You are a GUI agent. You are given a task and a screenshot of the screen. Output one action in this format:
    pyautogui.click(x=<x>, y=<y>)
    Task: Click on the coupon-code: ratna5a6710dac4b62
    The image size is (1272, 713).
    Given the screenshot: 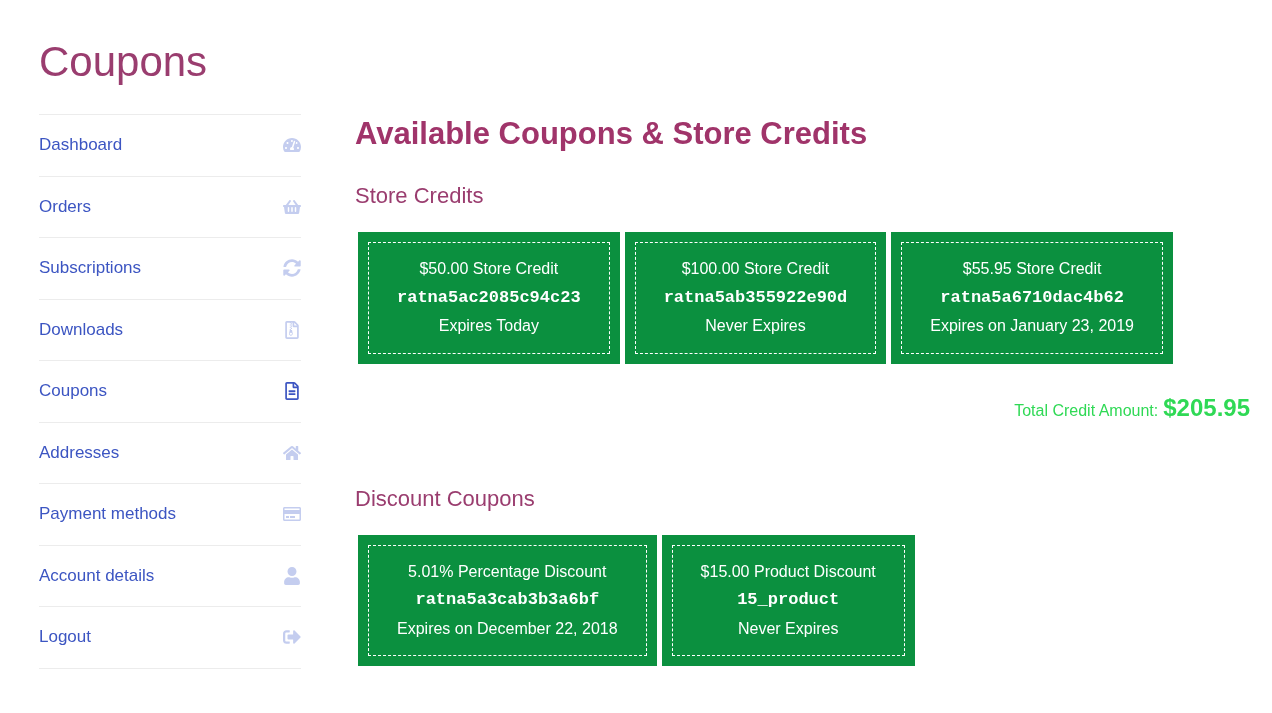 What is the action you would take?
    pyautogui.click(x=1032, y=297)
    